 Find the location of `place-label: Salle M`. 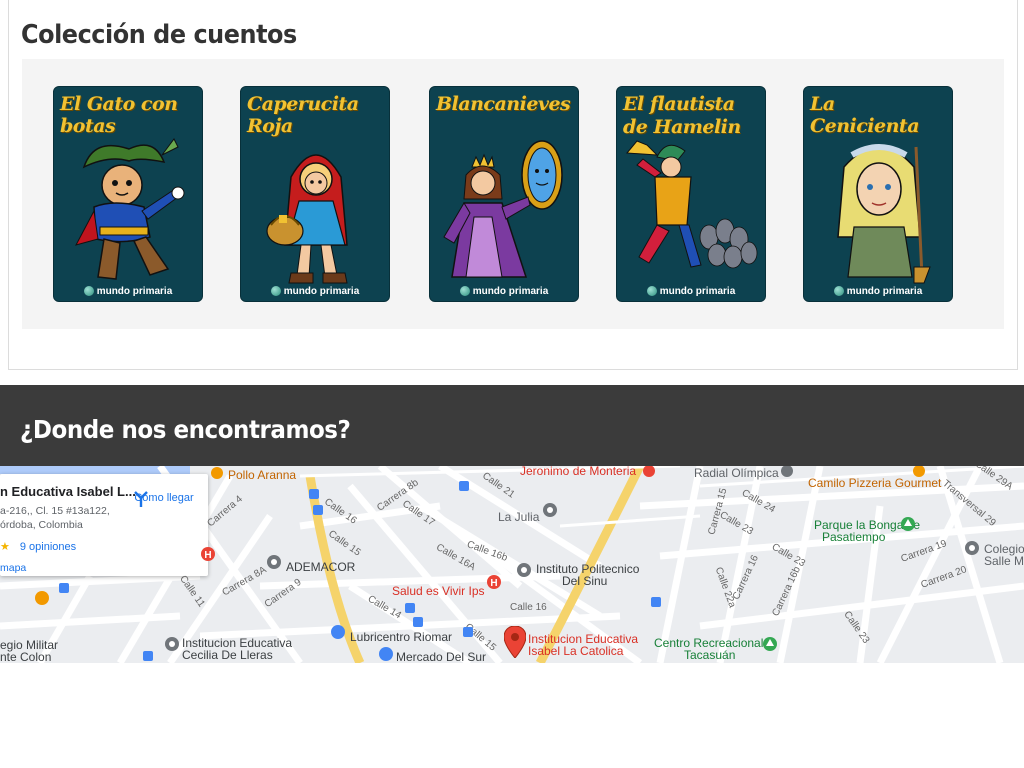

place-label: Salle M is located at coordinates (1004, 561).